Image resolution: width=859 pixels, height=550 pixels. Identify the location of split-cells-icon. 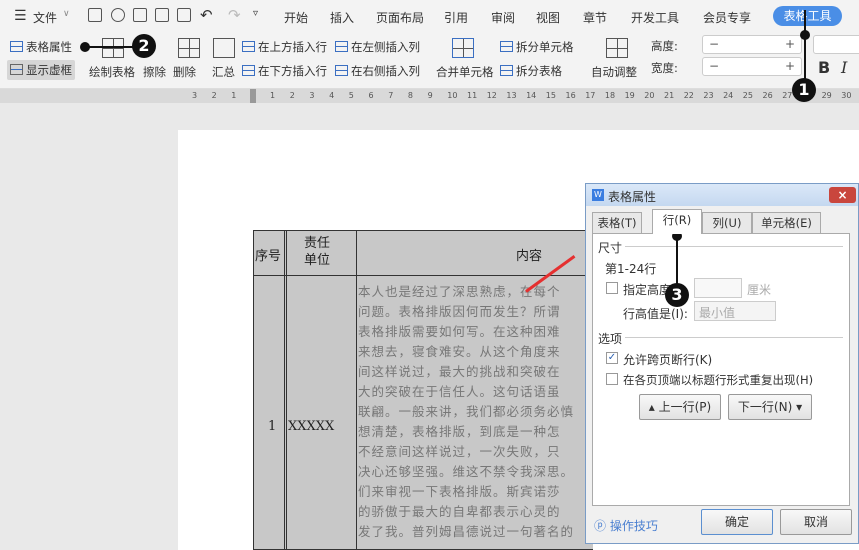
(506, 46).